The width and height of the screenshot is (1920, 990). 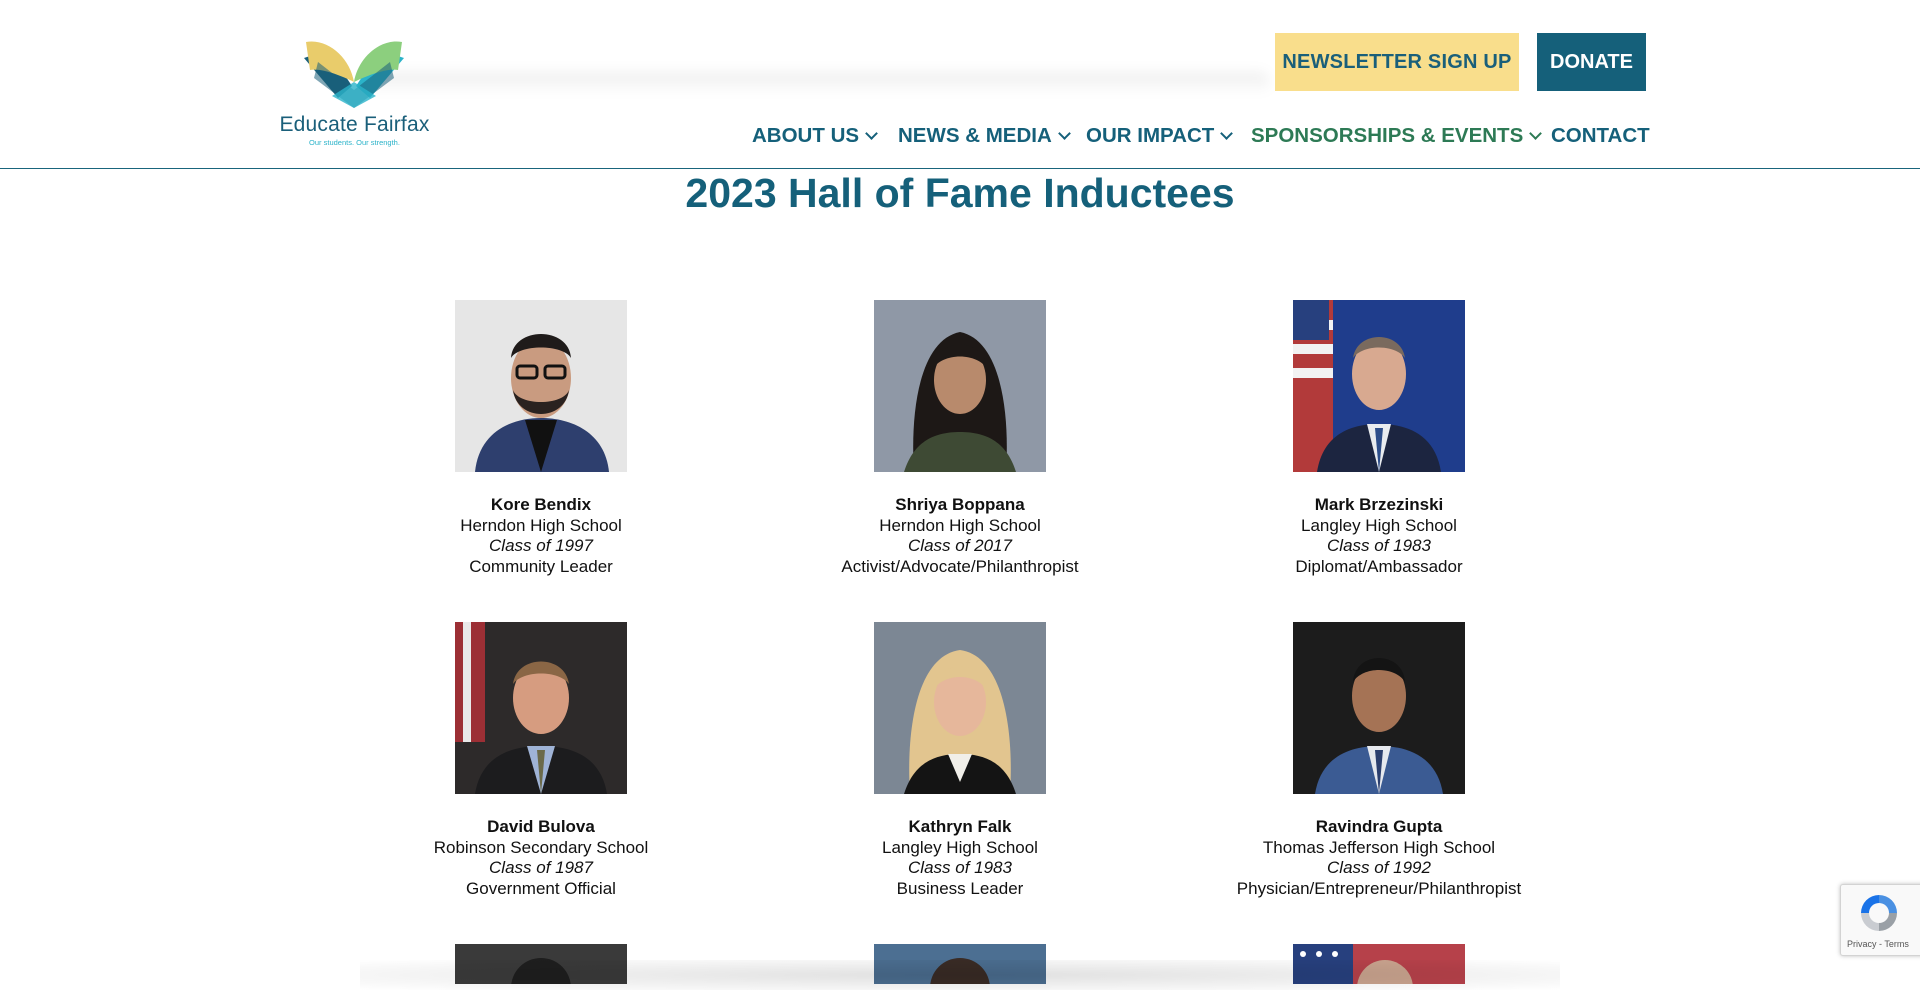 I want to click on recaptcha-terms: Privacy - Terms, so click(x=1878, y=944).